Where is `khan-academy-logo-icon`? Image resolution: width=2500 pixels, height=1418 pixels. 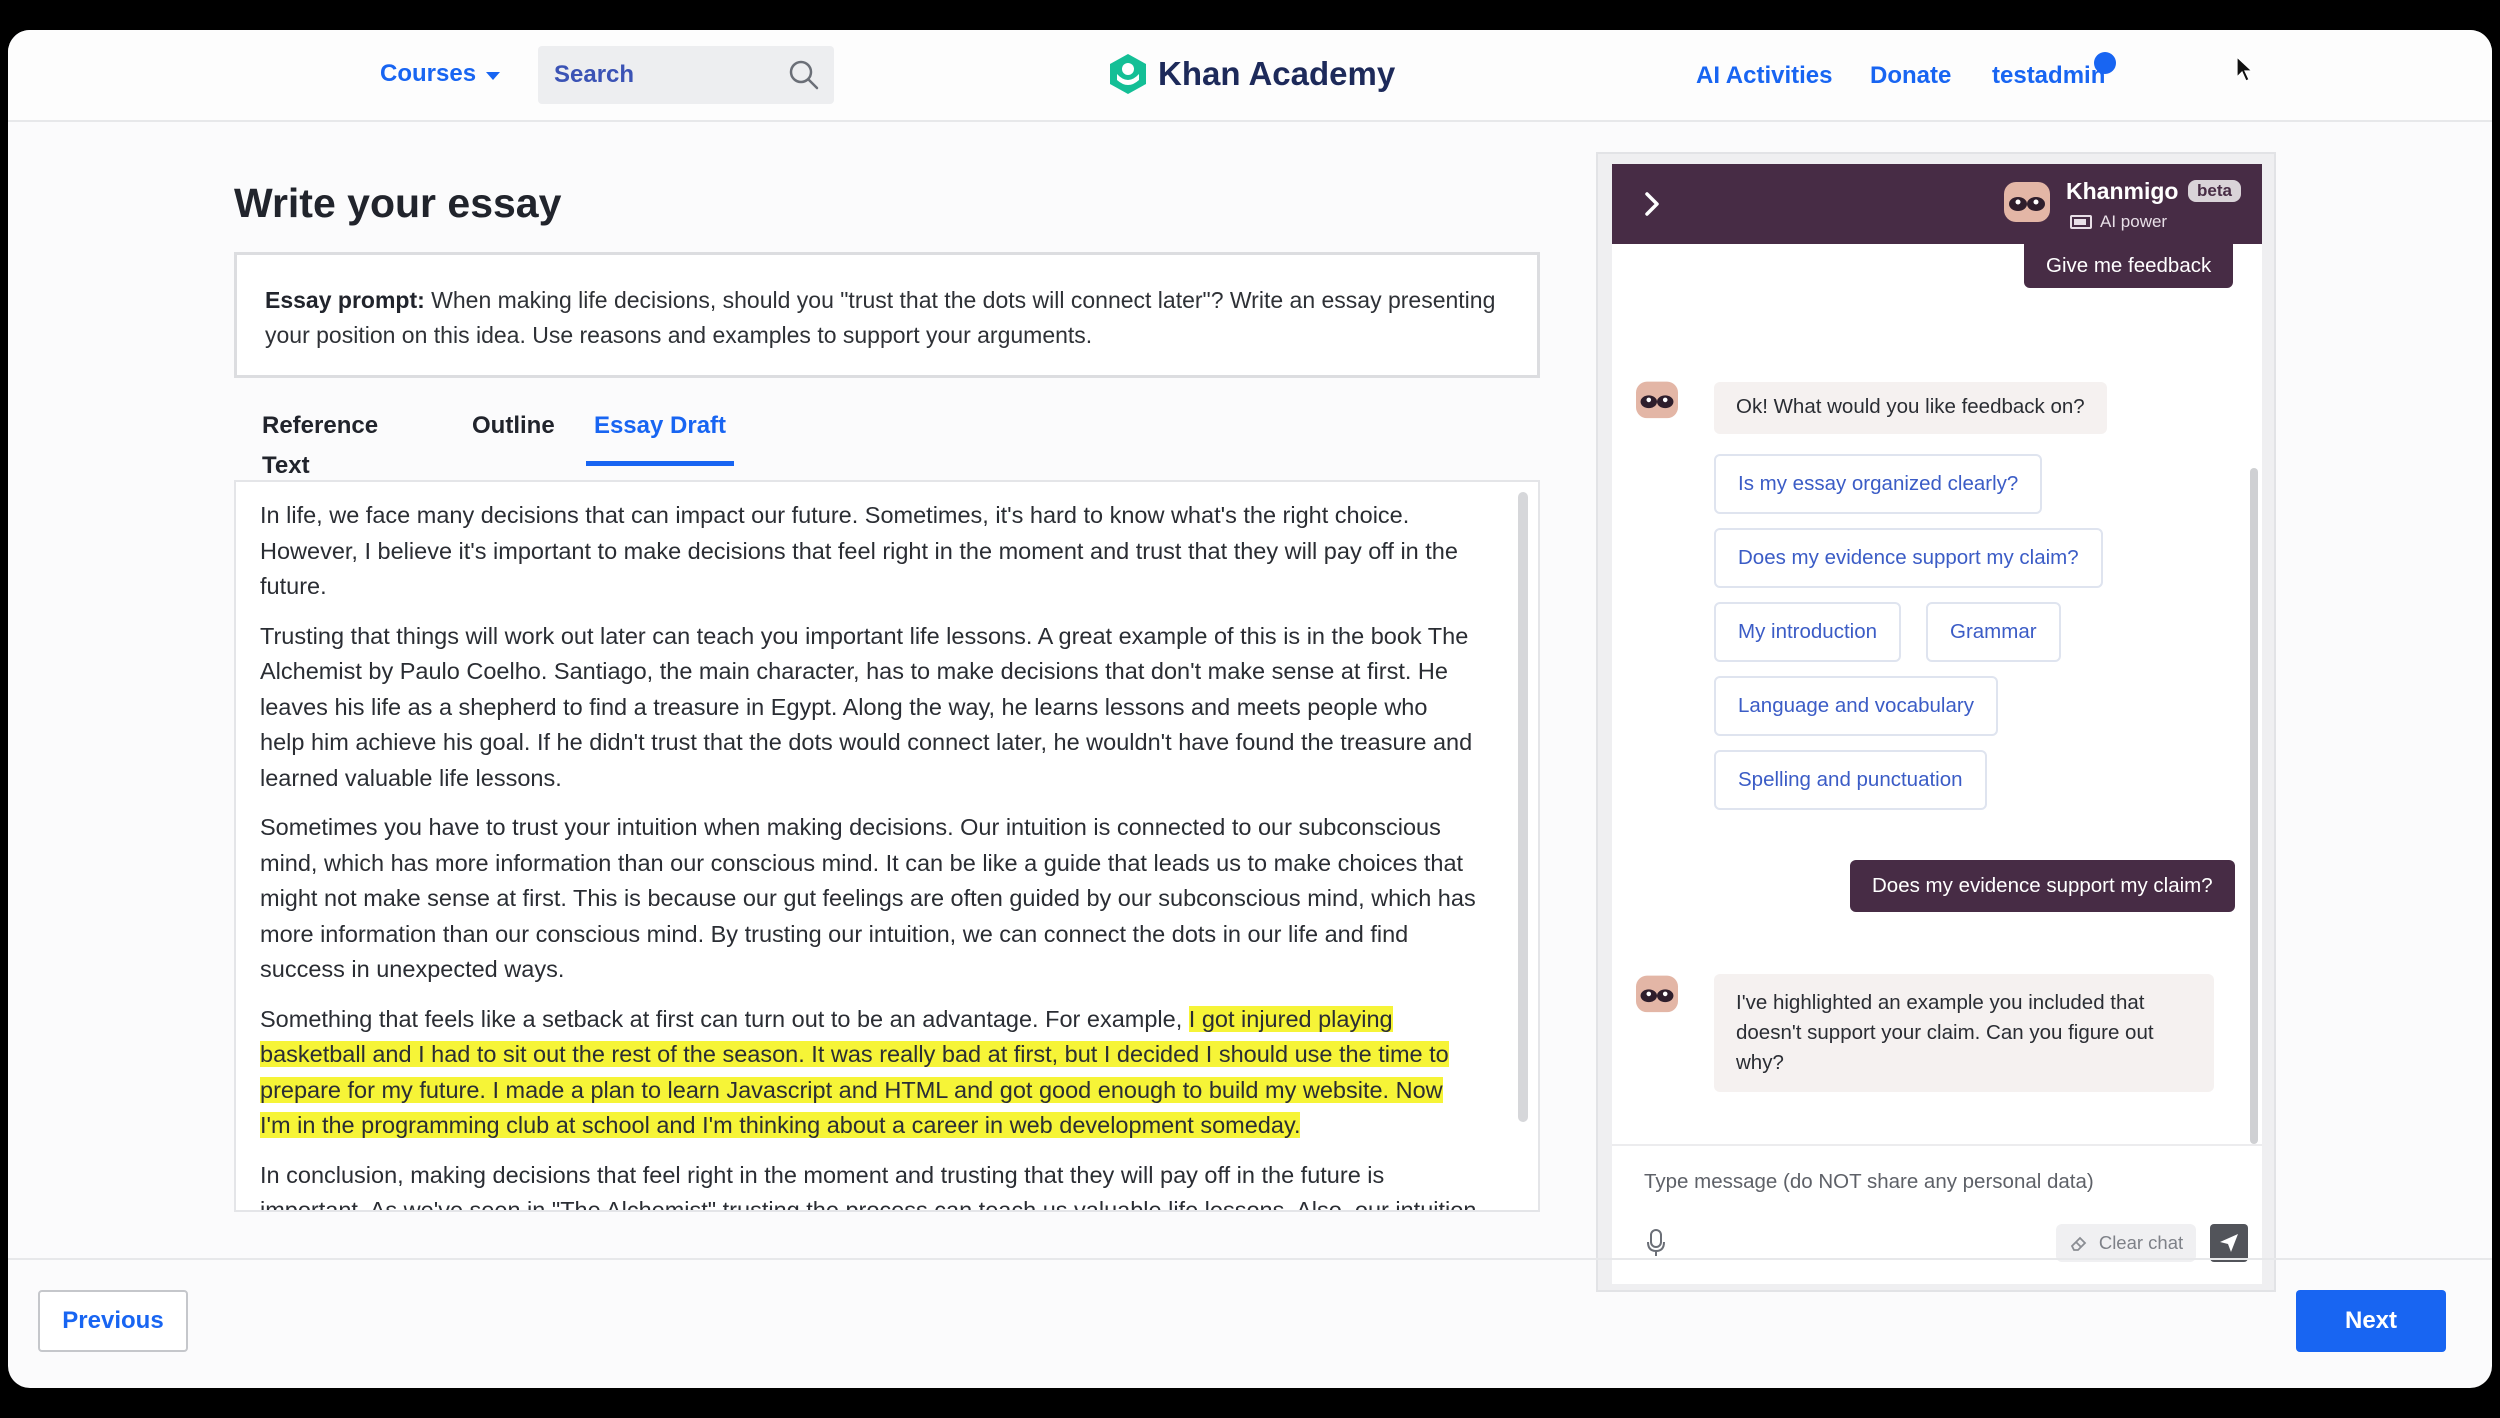 khan-academy-logo-icon is located at coordinates (1128, 74).